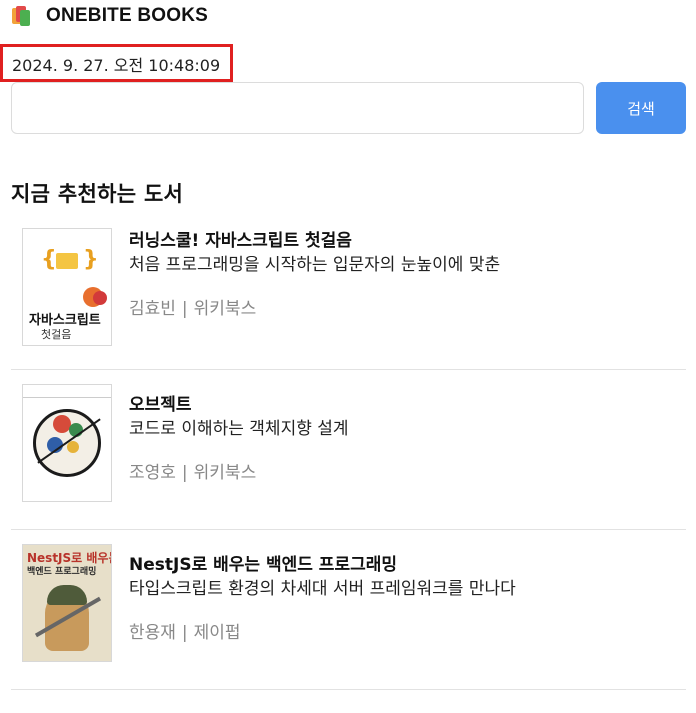 Image resolution: width=696 pixels, height=713 pixels. Describe the element at coordinates (49, 259) in the screenshot. I see `cover-decoration: {` at that location.